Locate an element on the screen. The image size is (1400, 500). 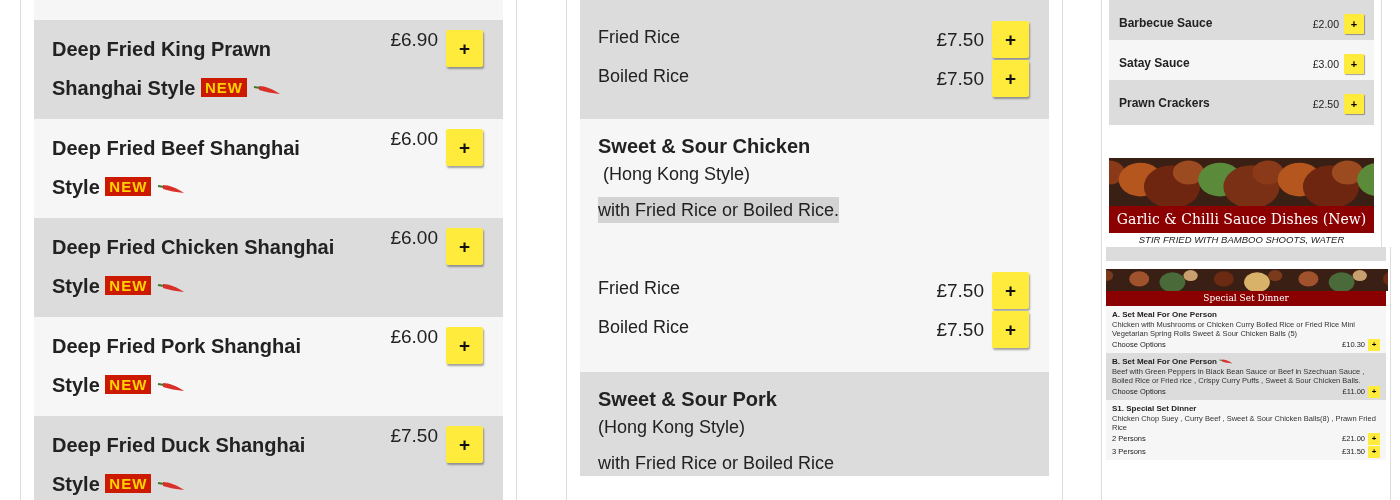
banner-caption: Garlic & Chilli Sauce Dishes (New) is located at coordinates (1241, 219).